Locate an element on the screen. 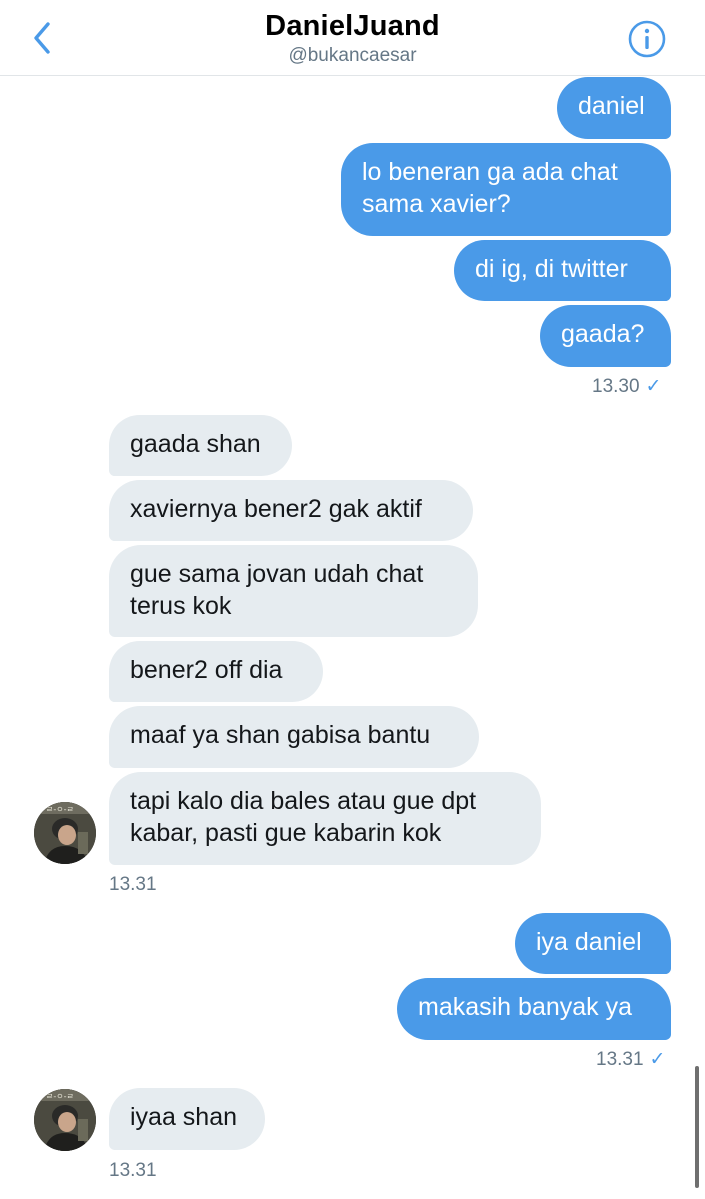  message-text: gue sama jovan udah chat is located at coordinates (277, 574).